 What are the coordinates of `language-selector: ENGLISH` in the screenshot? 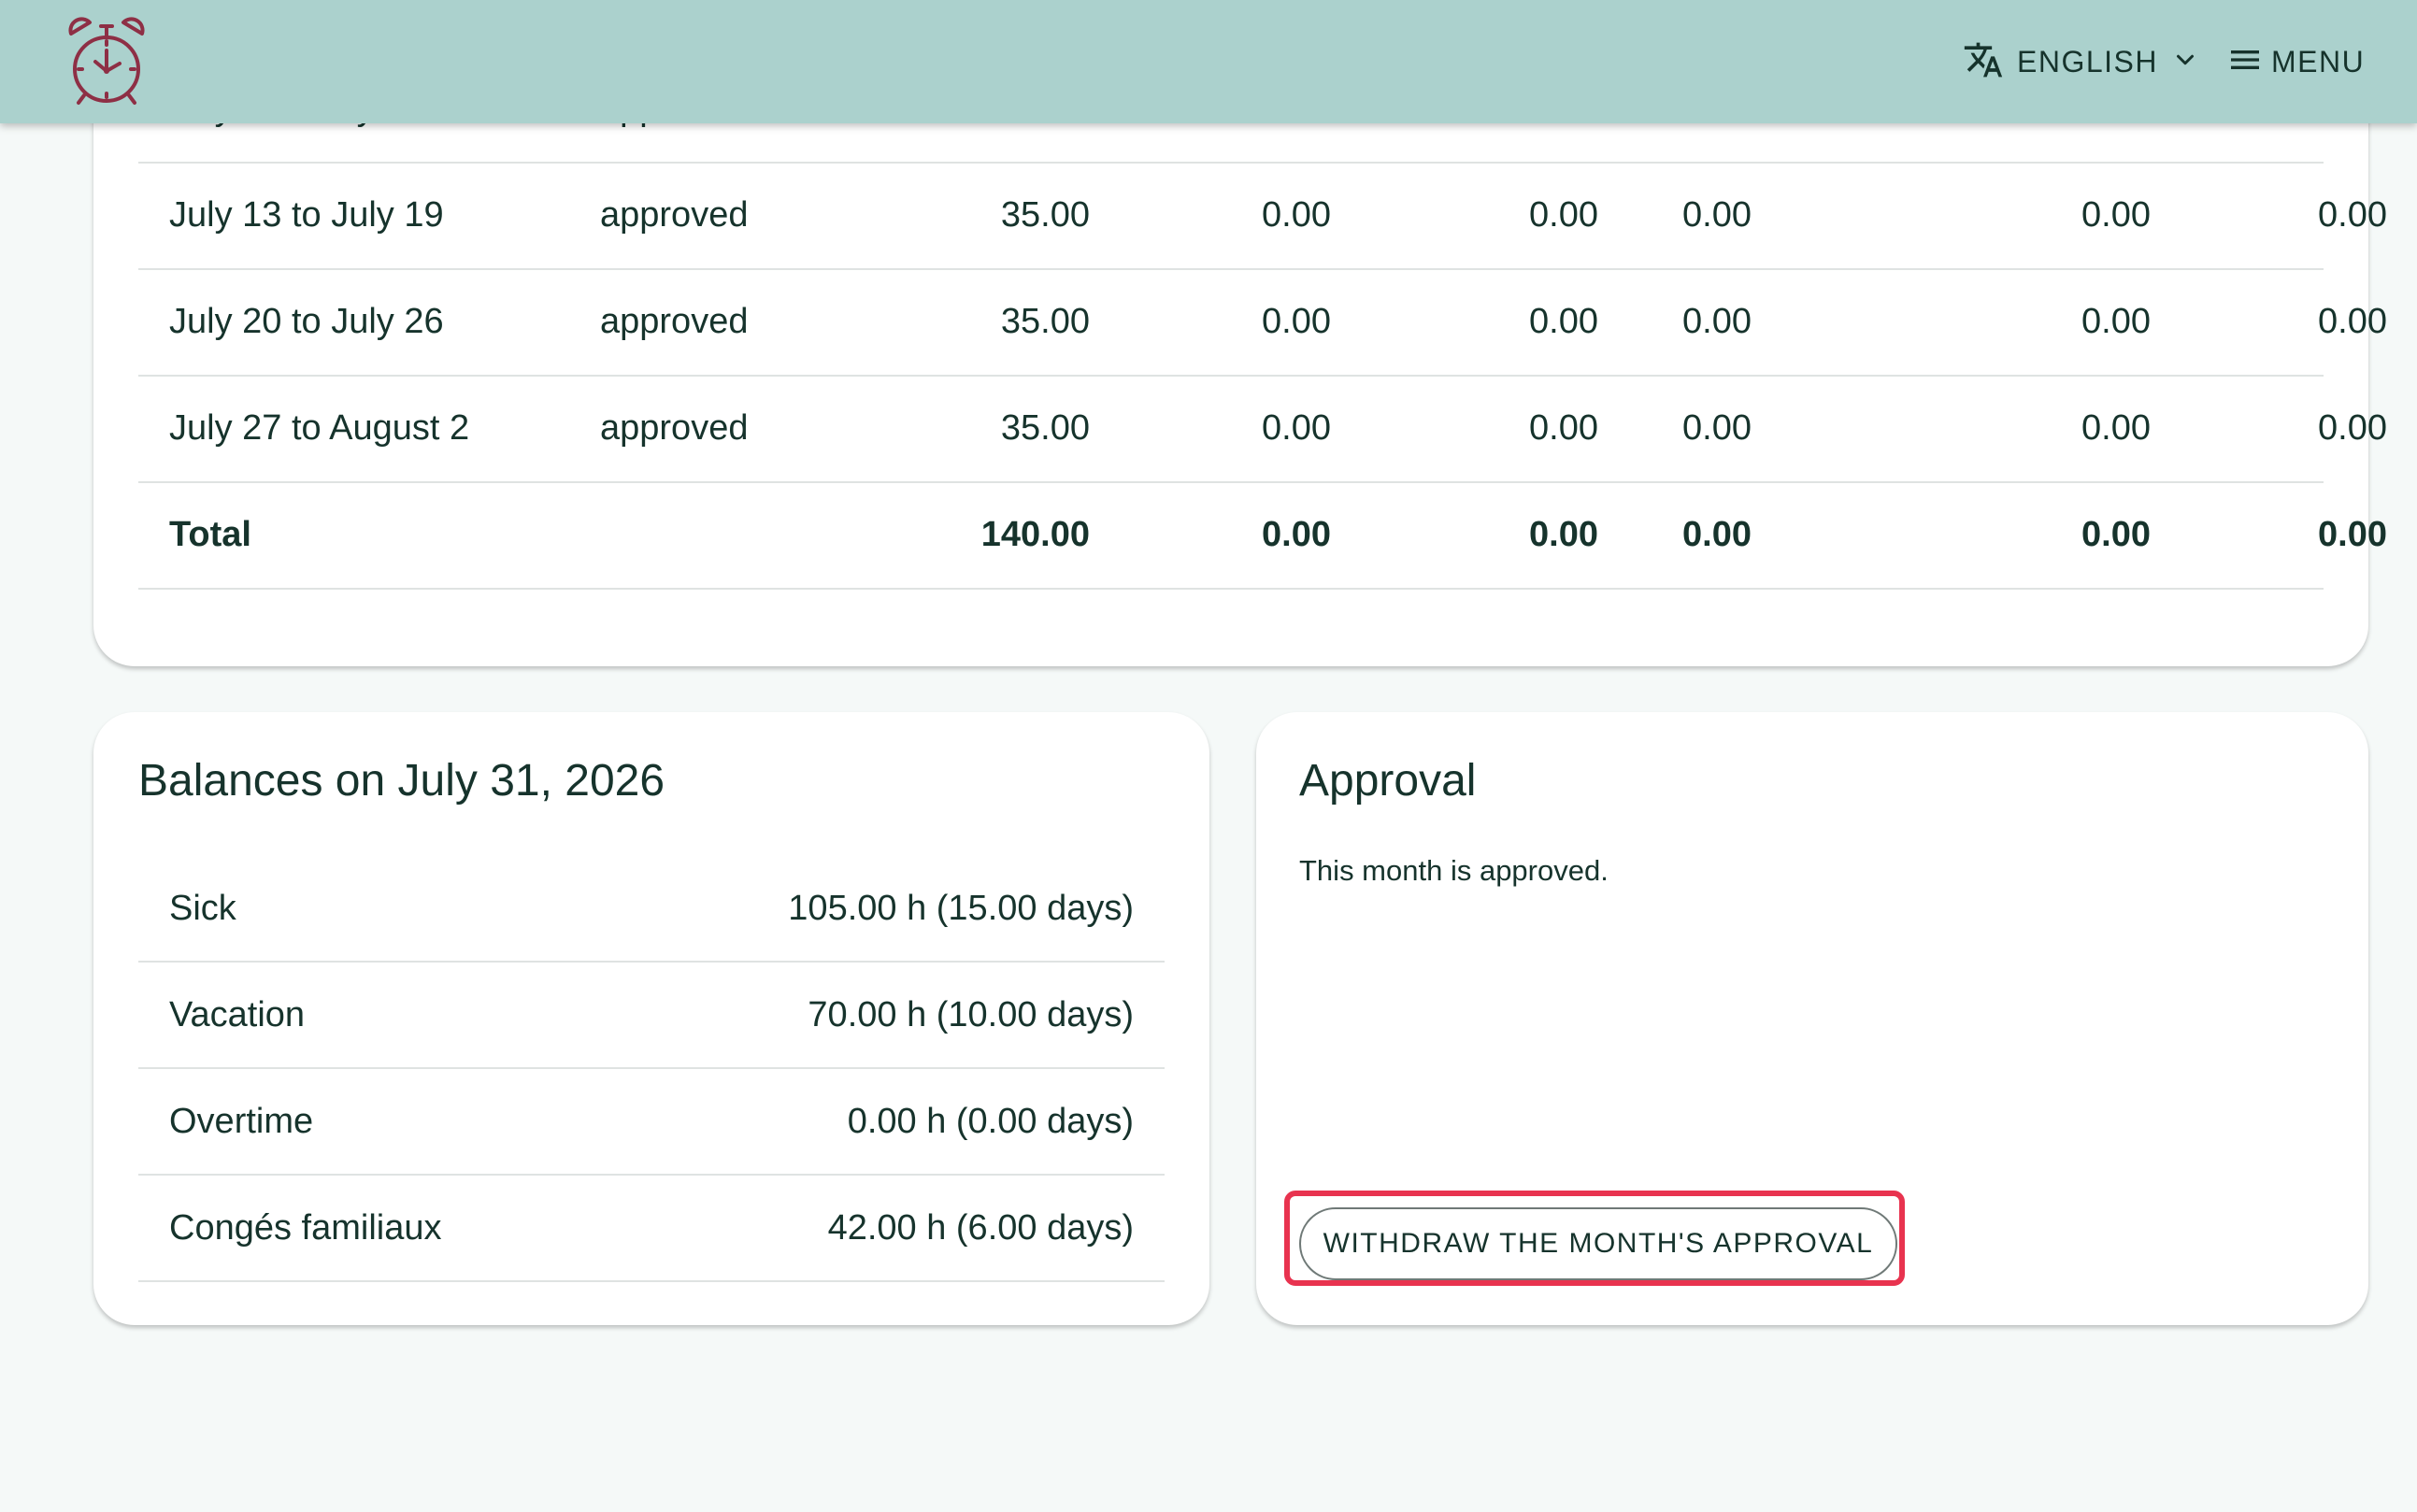 It's located at (2081, 62).